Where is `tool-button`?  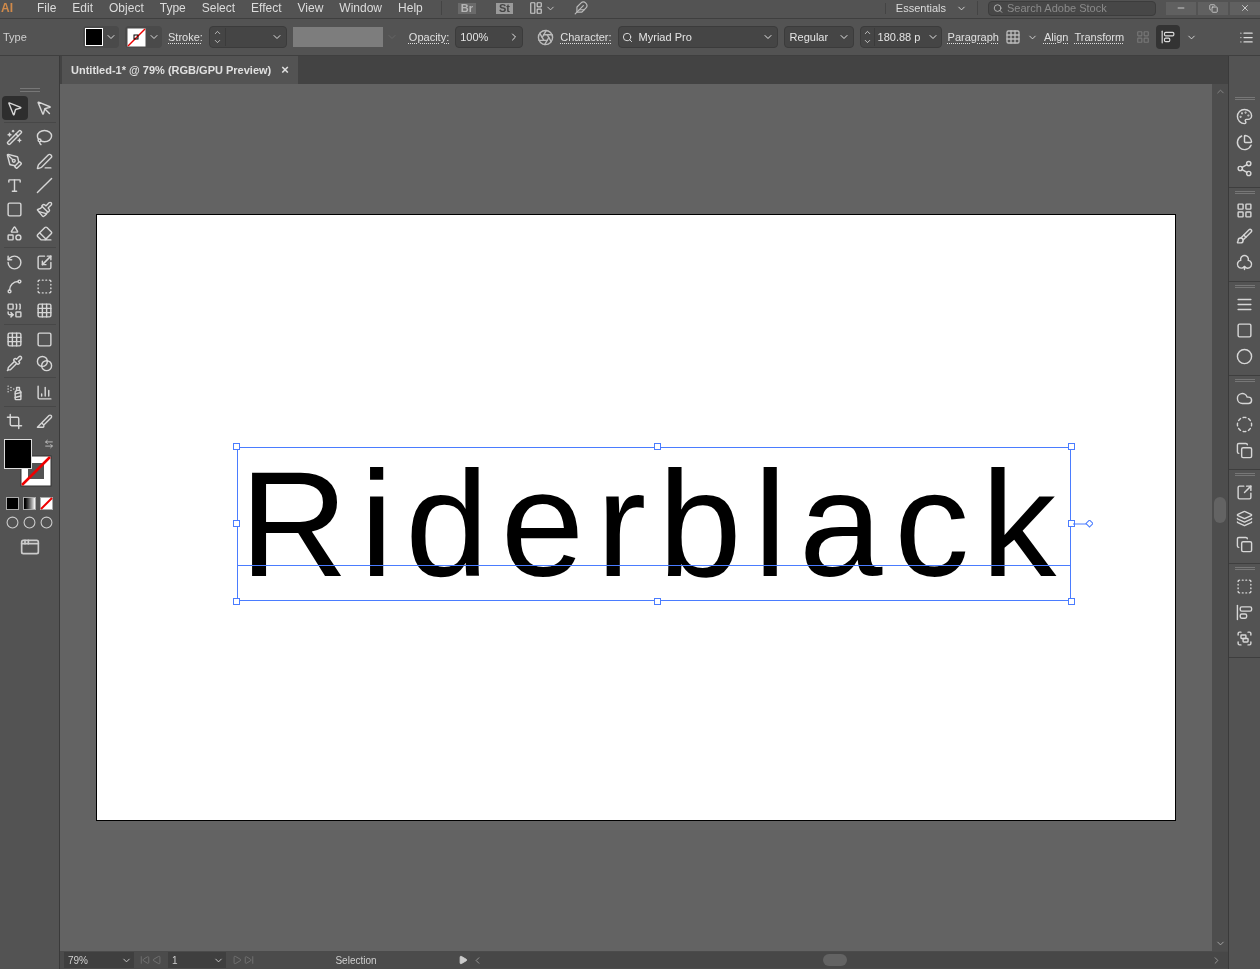
tool-button is located at coordinates (14, 108).